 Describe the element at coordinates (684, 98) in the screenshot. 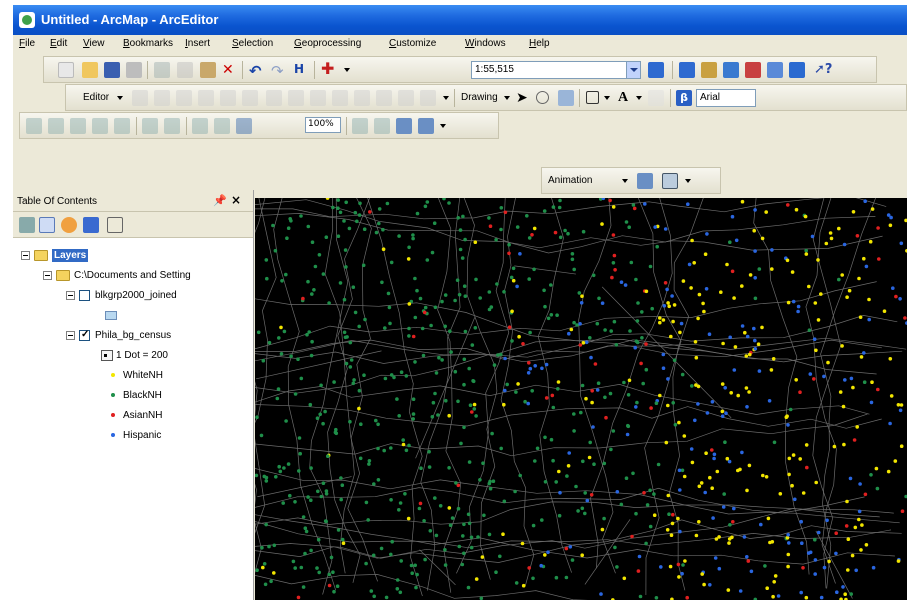

I see `font-icon: β` at that location.